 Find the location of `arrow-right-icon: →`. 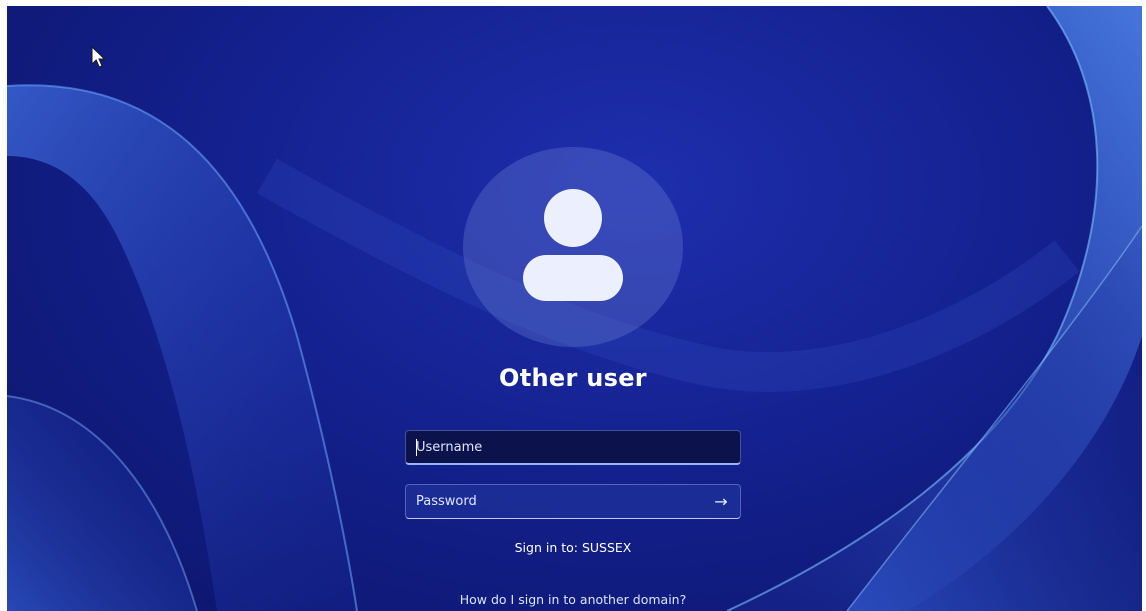

arrow-right-icon: → is located at coordinates (721, 502).